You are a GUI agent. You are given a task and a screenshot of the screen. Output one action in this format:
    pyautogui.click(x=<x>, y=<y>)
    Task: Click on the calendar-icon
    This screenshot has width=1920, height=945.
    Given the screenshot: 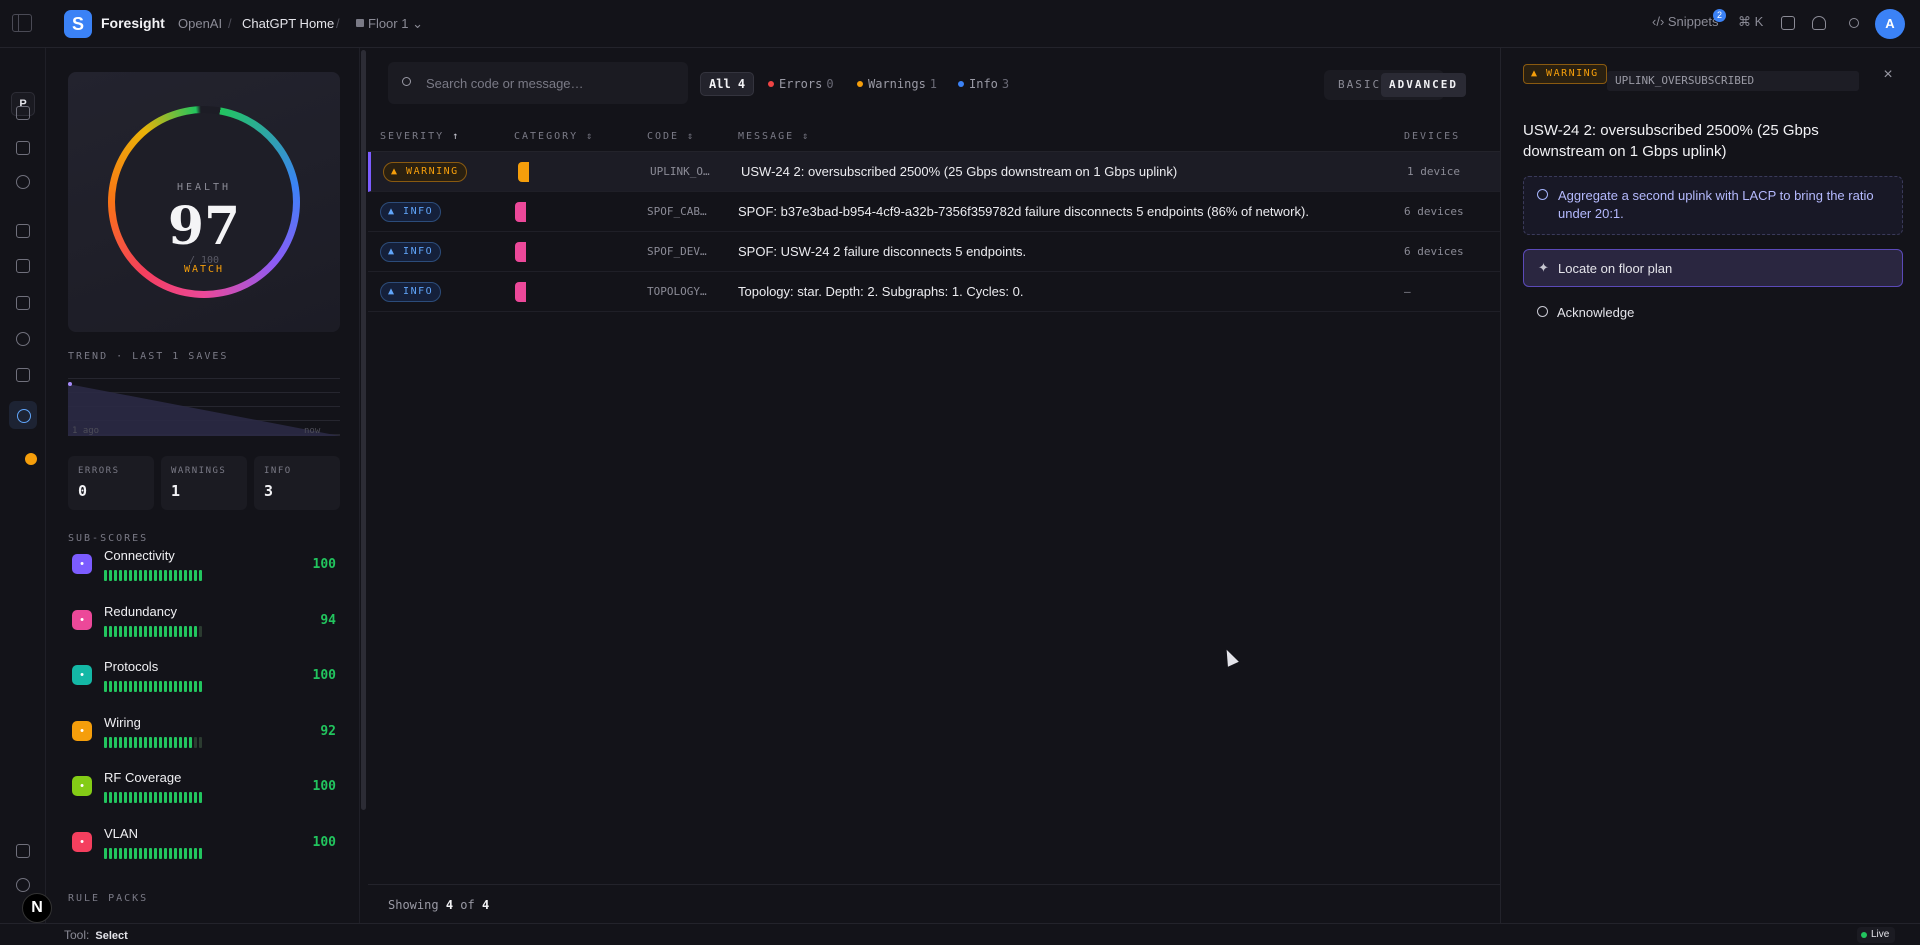 What is the action you would take?
    pyautogui.click(x=1788, y=23)
    